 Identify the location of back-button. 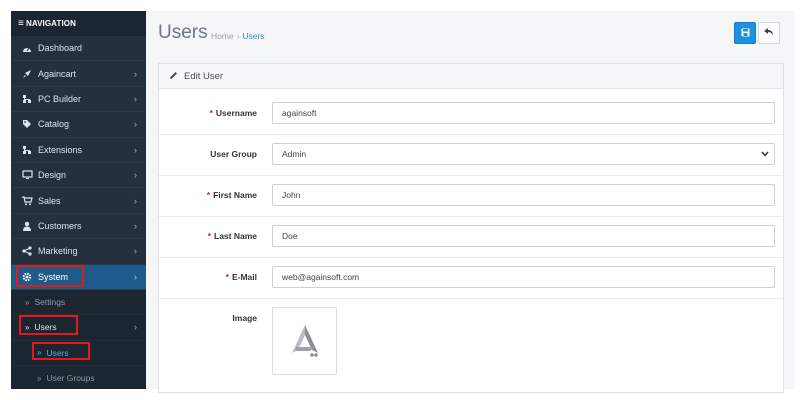
(769, 33).